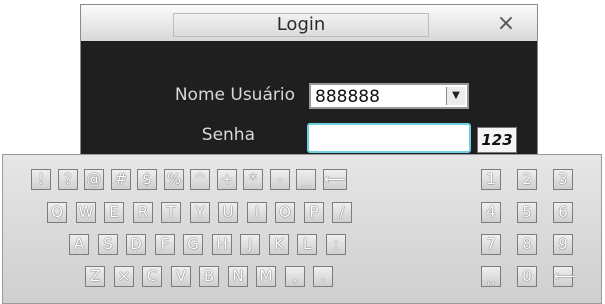 This screenshot has width=605, height=304. What do you see at coordinates (171, 212) in the screenshot?
I see `keyboard-key: T` at bounding box center [171, 212].